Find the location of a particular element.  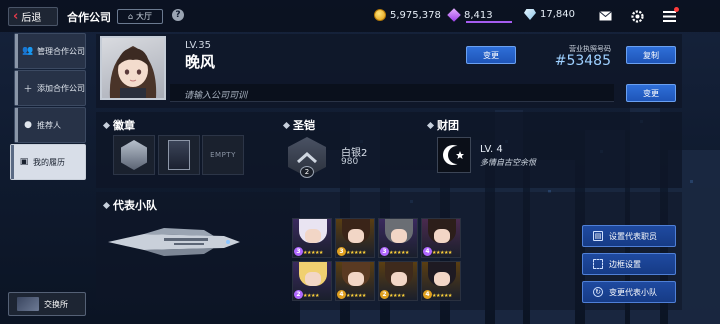

sidebar-item-label: 我的履历 is located at coordinates (49, 162).